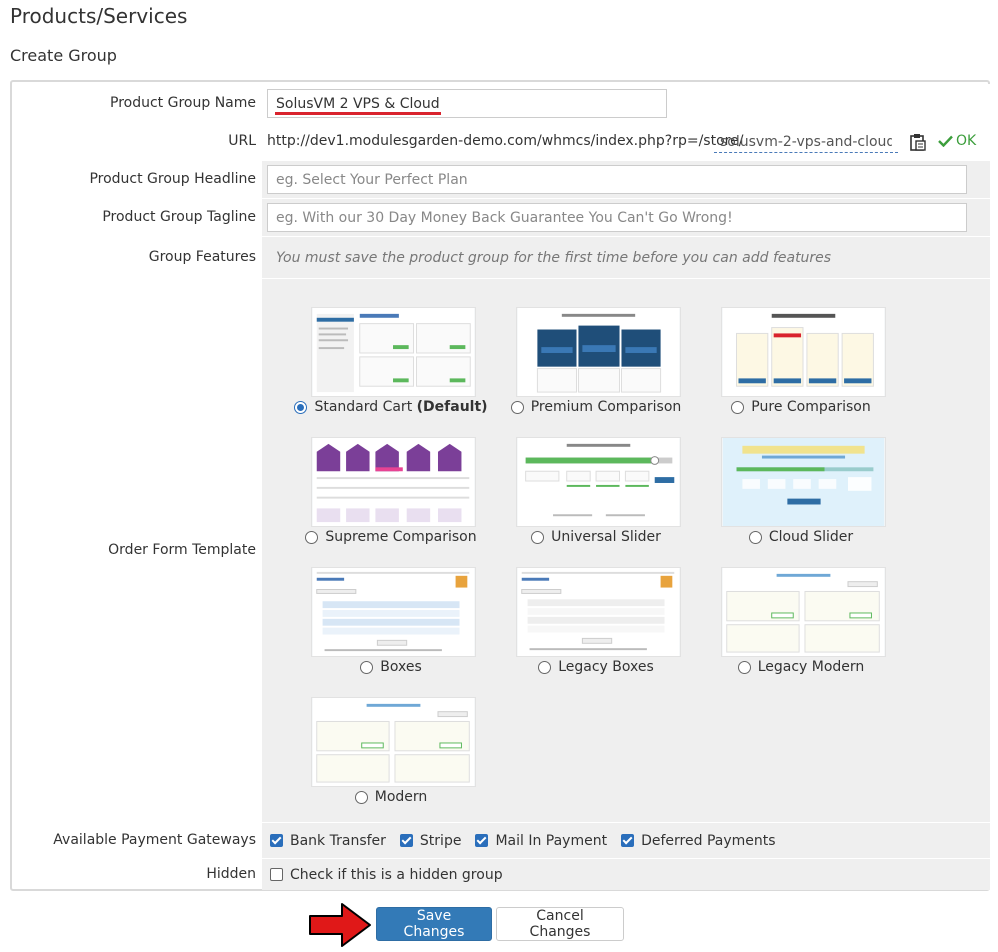  Describe the element at coordinates (708, 840) in the screenshot. I see `gateway-name: Deferred Payments` at that location.